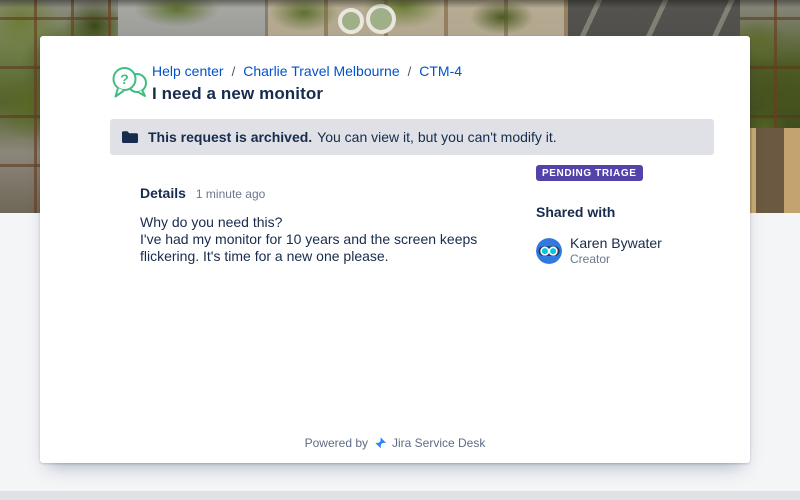  I want to click on person-role: Creator, so click(590, 259).